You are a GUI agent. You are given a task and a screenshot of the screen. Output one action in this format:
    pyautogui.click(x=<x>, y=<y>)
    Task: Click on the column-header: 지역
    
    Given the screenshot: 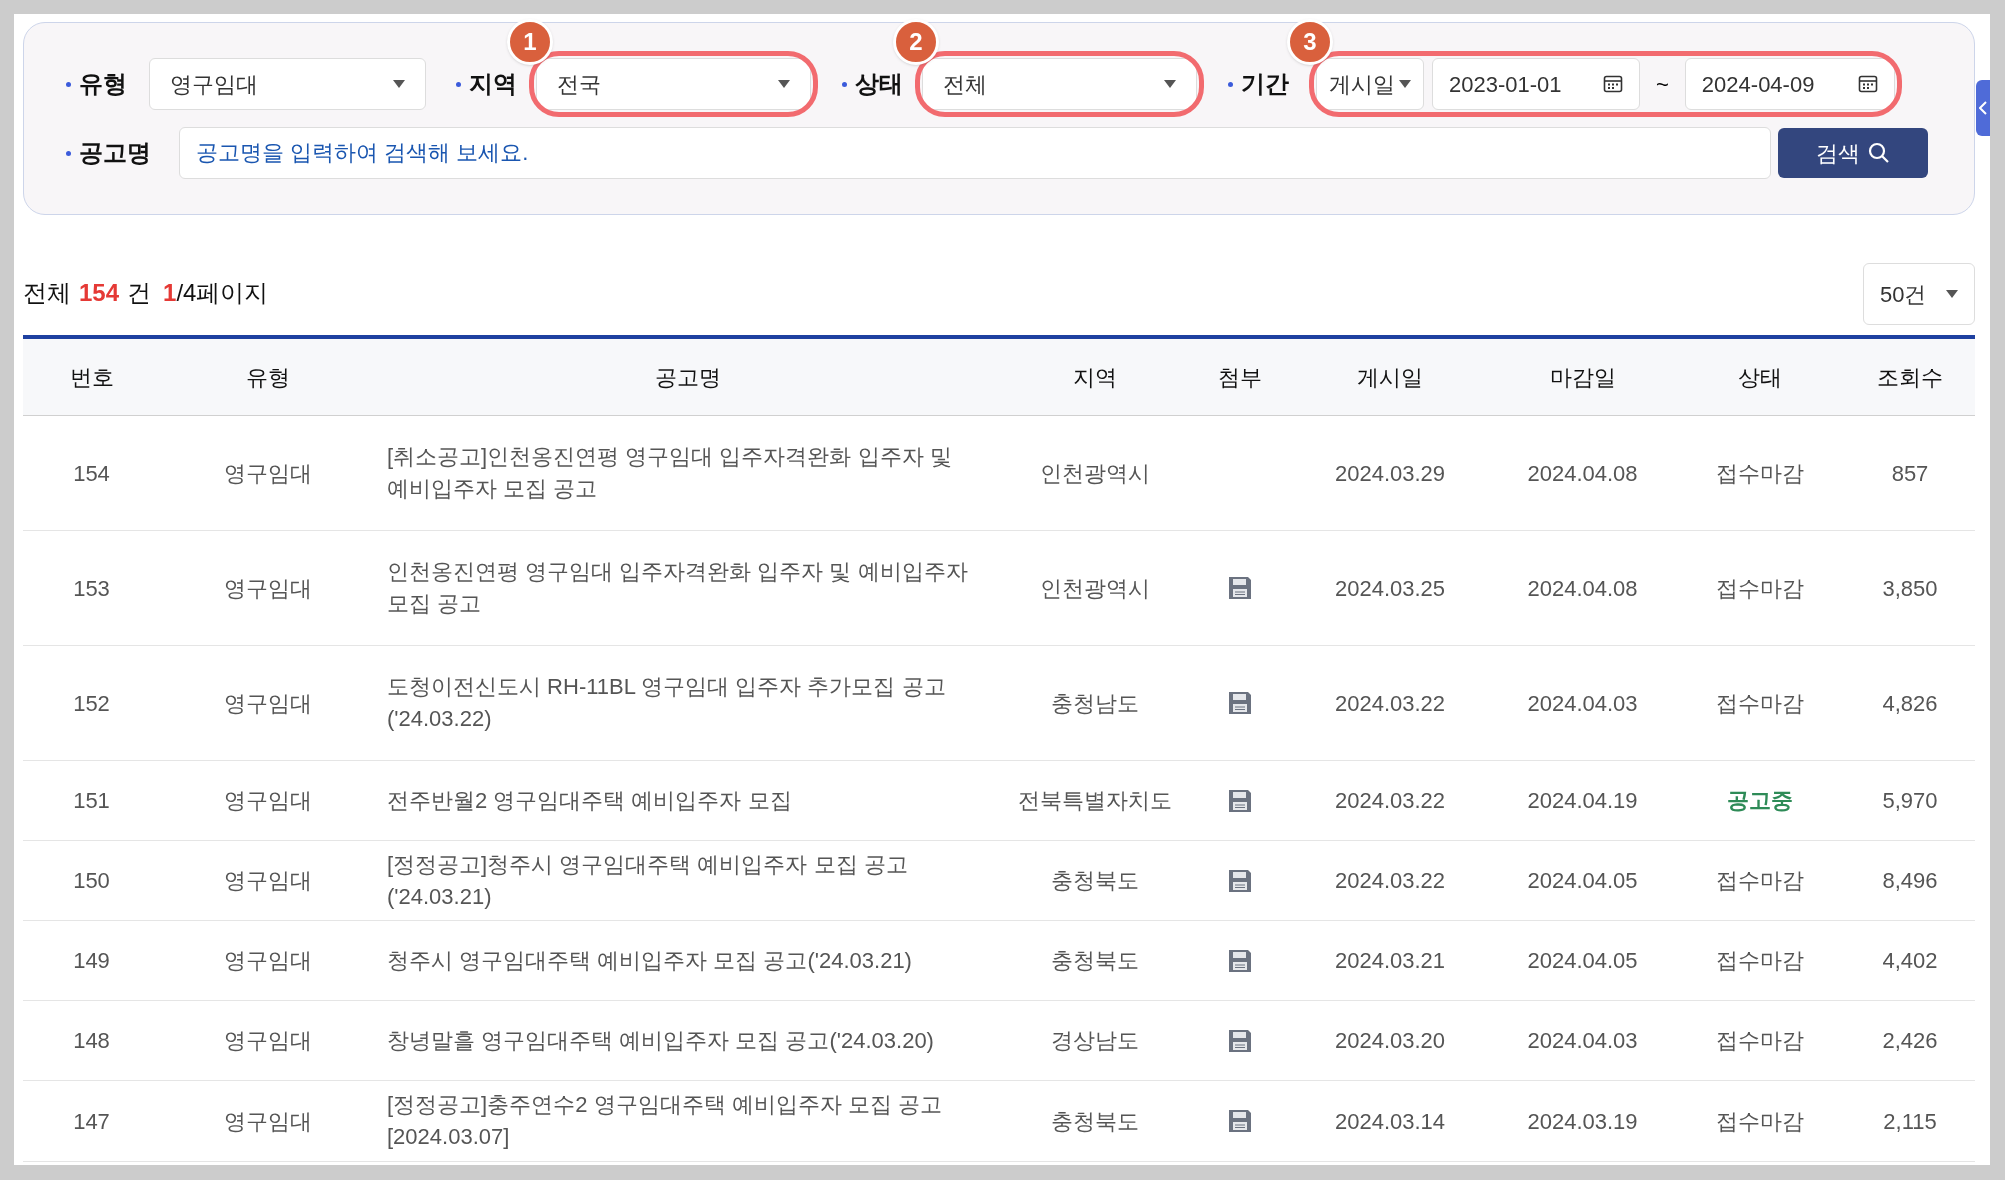 What is the action you would take?
    pyautogui.click(x=1095, y=377)
    